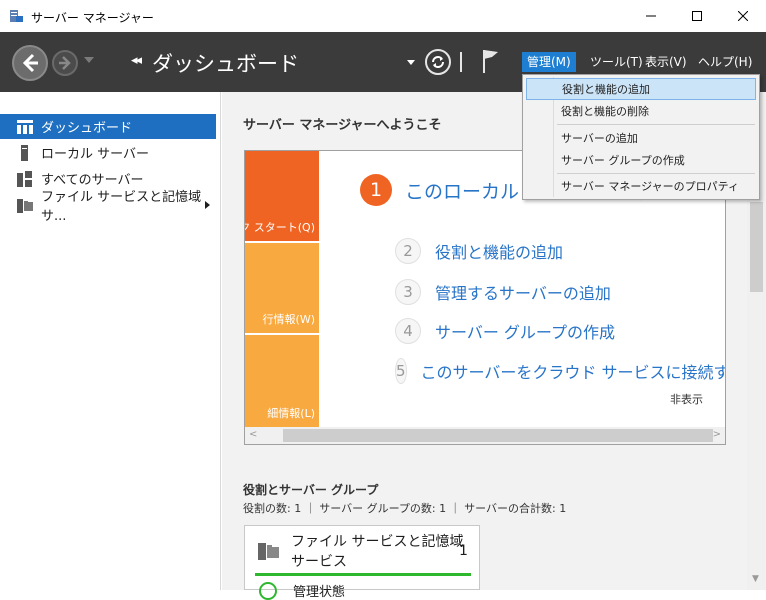  Describe the element at coordinates (383, 16) in the screenshot. I see `title-bar: サーバー マネージャー` at that location.